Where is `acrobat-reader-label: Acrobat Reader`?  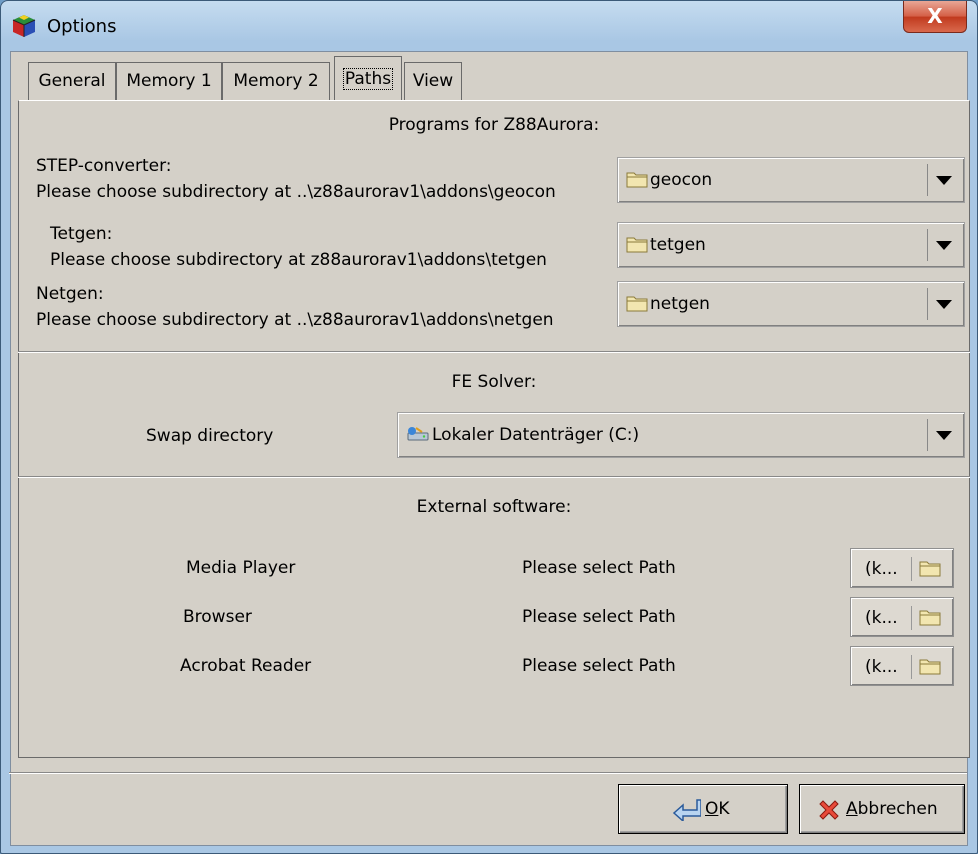
acrobat-reader-label: Acrobat Reader is located at coordinates (246, 666).